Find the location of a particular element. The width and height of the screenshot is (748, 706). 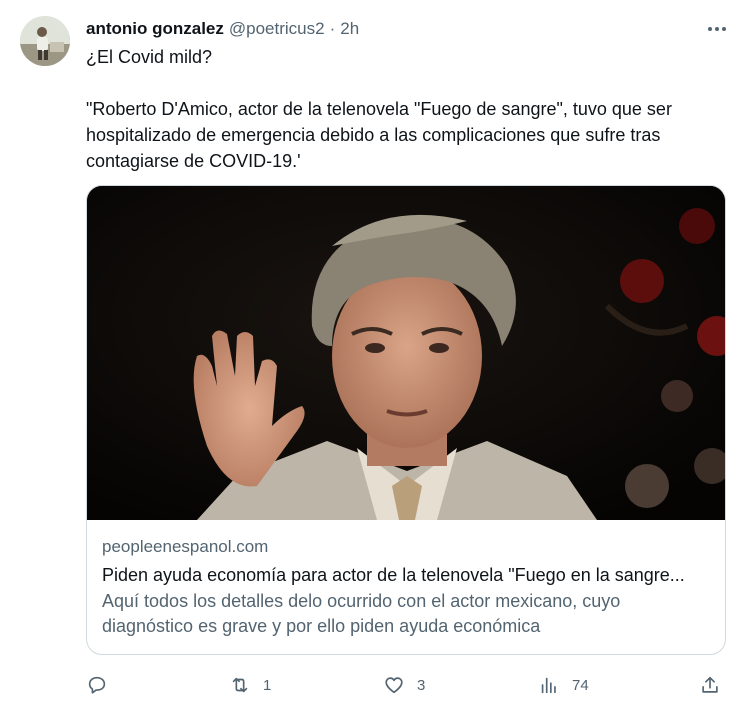

views-count: 74 is located at coordinates (580, 685).